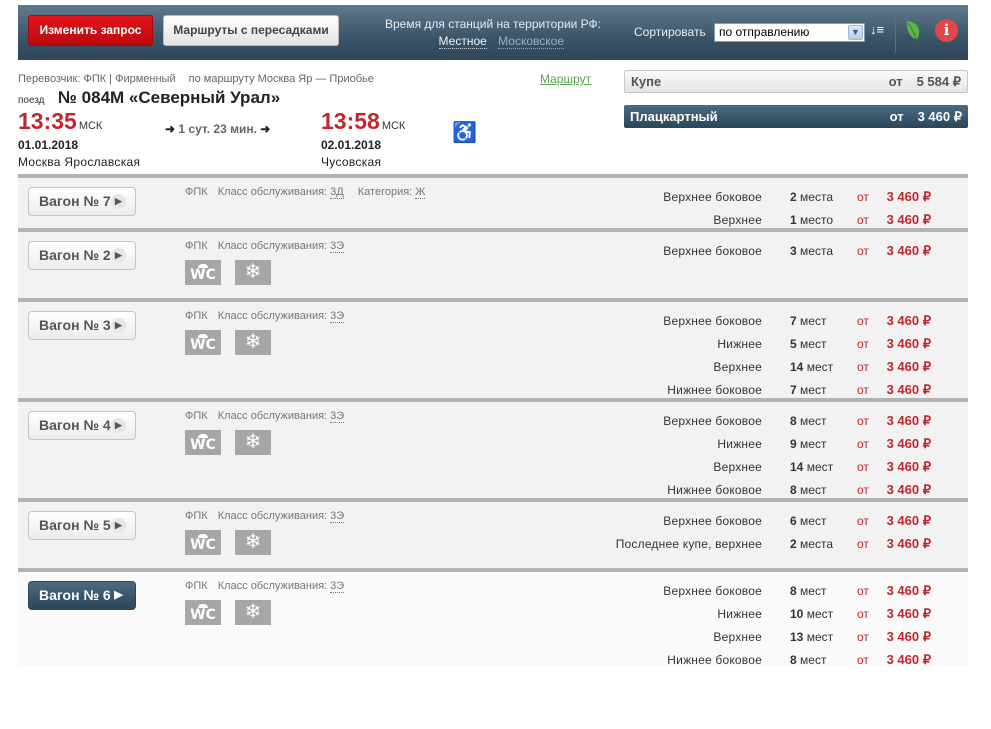 This screenshot has height=729, width=991. I want to click on seat-count-value: 10, so click(797, 613).